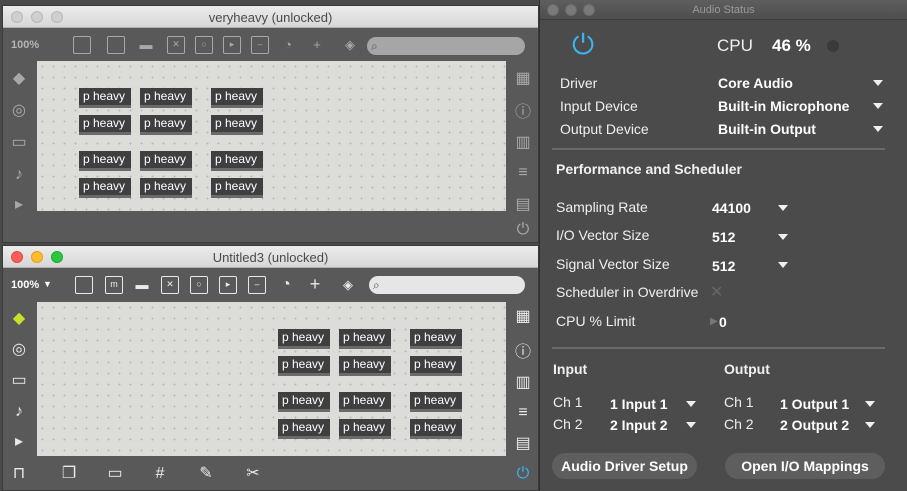 This screenshot has width=907, height=491. Describe the element at coordinates (639, 425) in the screenshot. I see `input-ch2-select: 2 Input 2` at that location.